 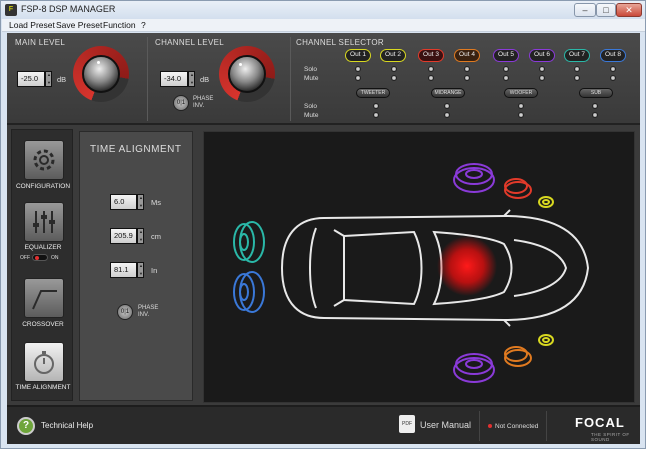 What do you see at coordinates (156, 236) in the screenshot?
I see `distance-cm-unit: cm` at bounding box center [156, 236].